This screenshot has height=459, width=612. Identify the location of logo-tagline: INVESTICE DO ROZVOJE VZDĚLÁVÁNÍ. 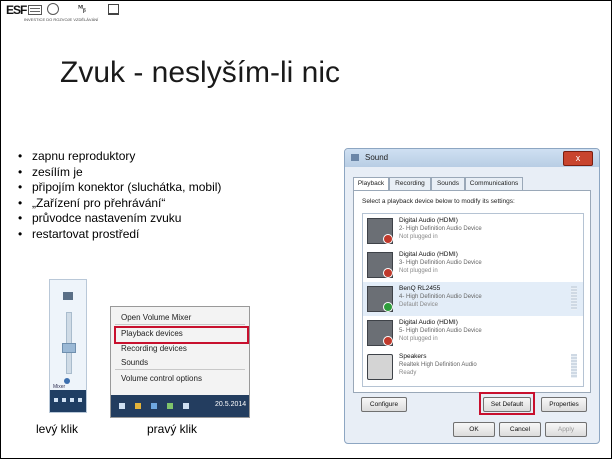
(61, 19).